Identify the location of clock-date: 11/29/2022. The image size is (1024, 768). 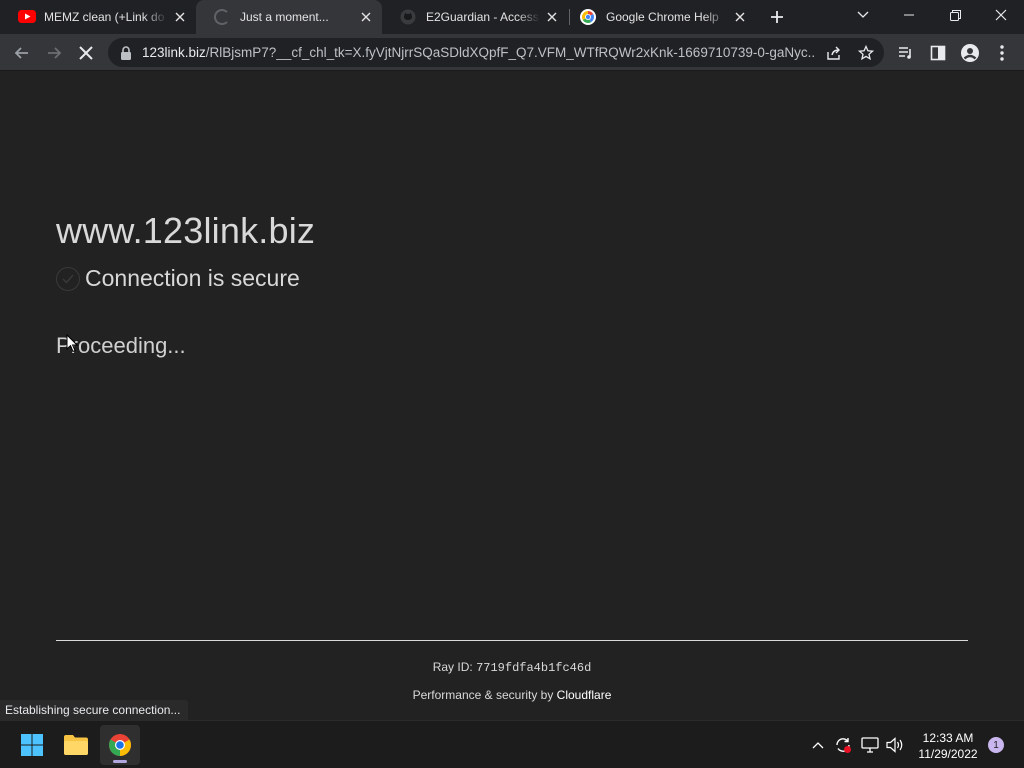
(948, 754).